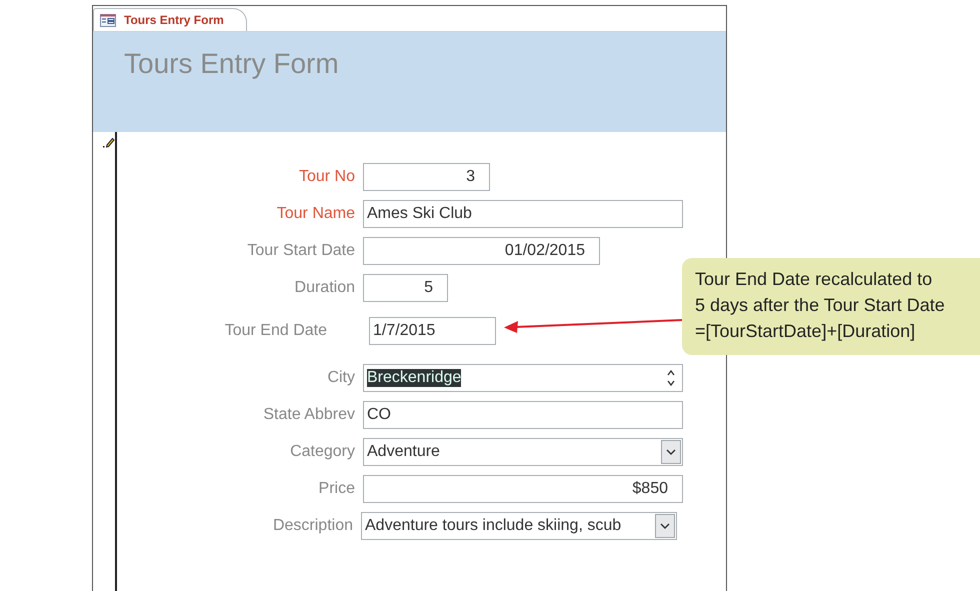 This screenshot has width=980, height=591. What do you see at coordinates (523, 378) in the screenshot?
I see `input-field: Breckenridge` at bounding box center [523, 378].